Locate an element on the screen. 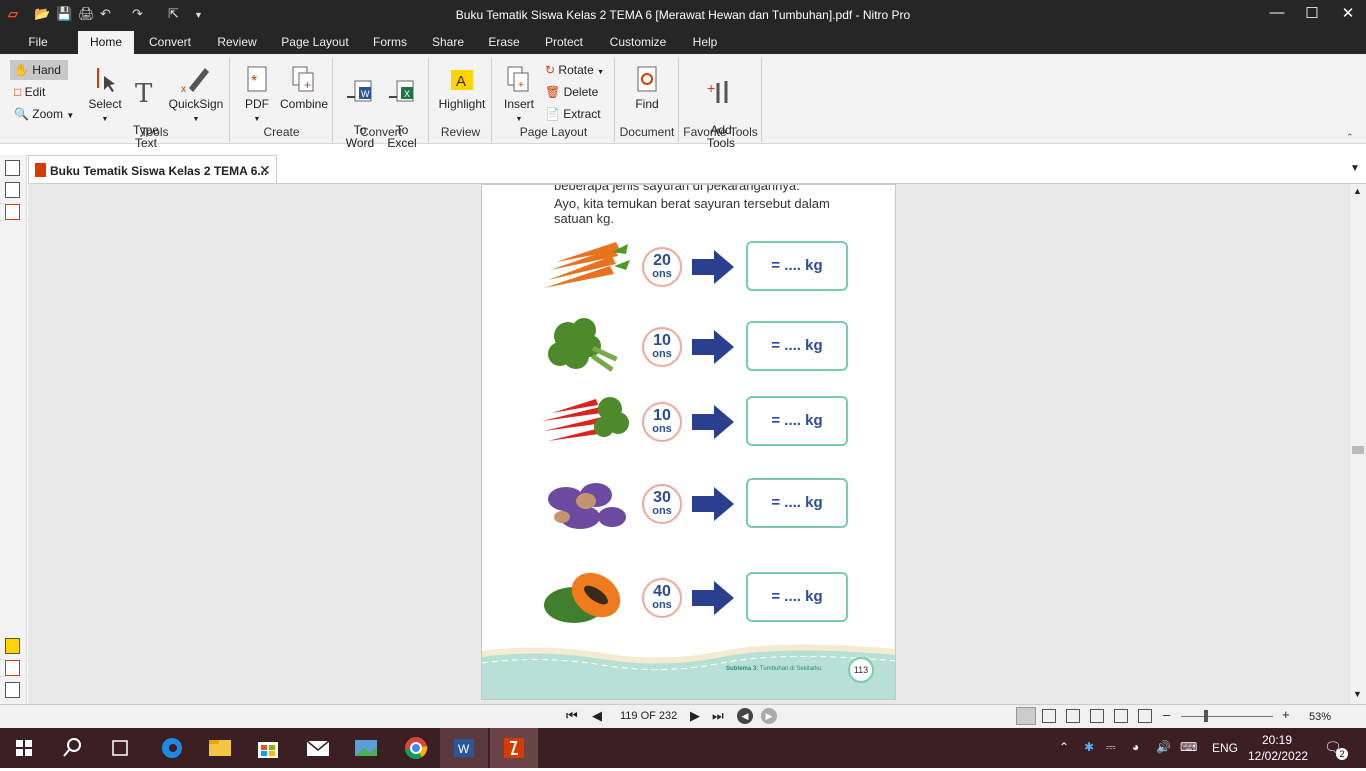  clock-time: 20:19 is located at coordinates (1277, 740).